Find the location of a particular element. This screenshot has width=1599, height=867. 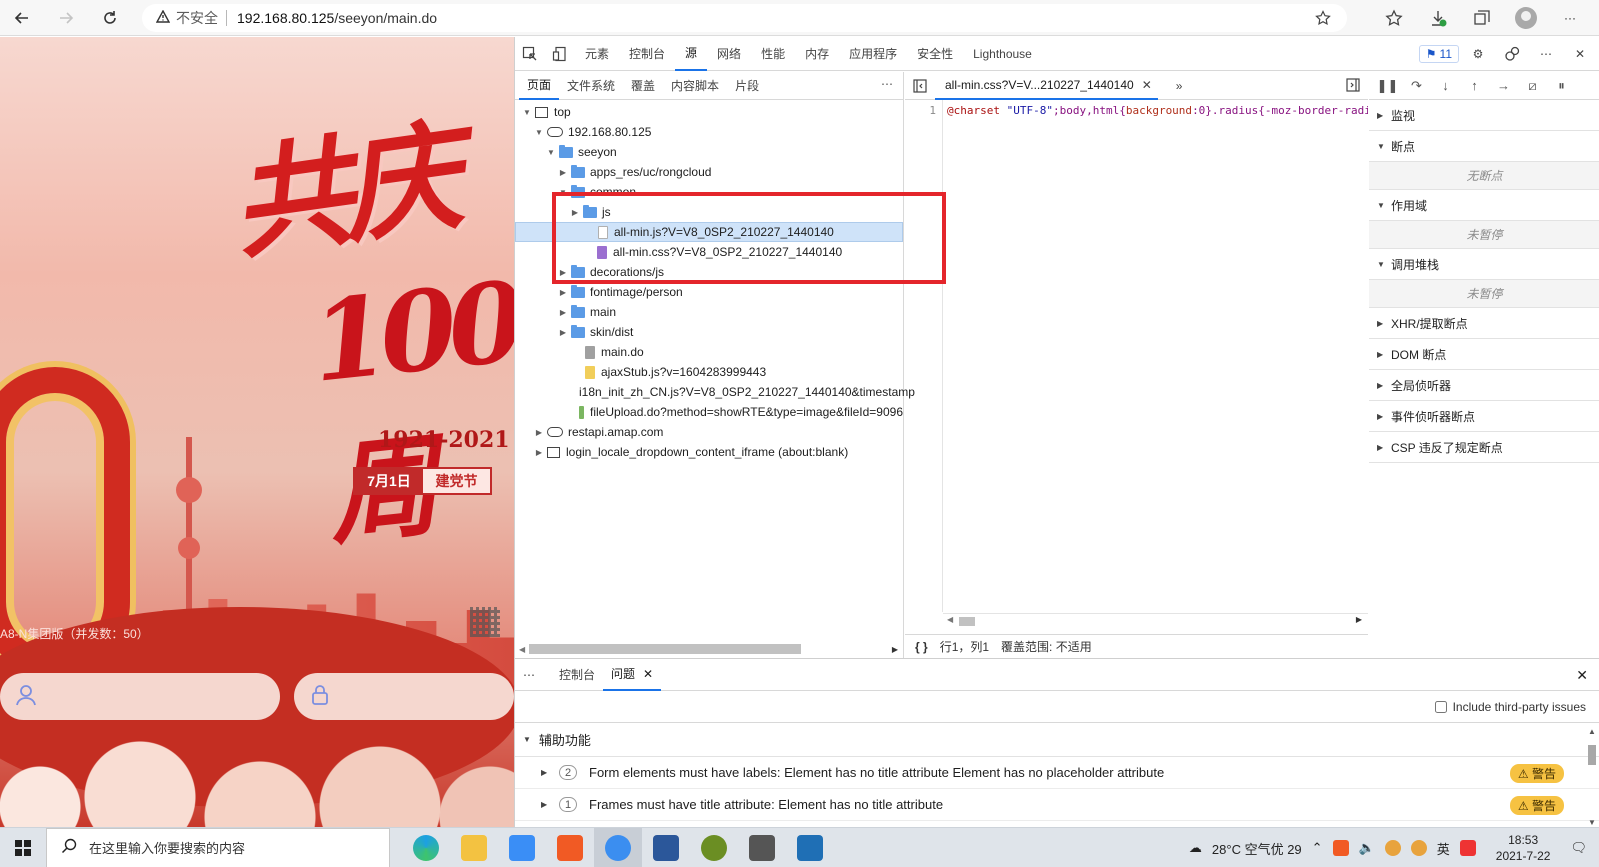

add-favorite-icon is located at coordinates (1323, 19).